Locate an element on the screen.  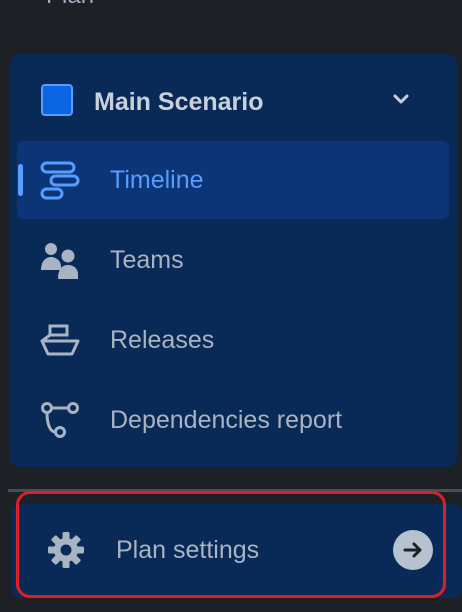
sidebar-item-label: Dependencies report is located at coordinates (226, 420).